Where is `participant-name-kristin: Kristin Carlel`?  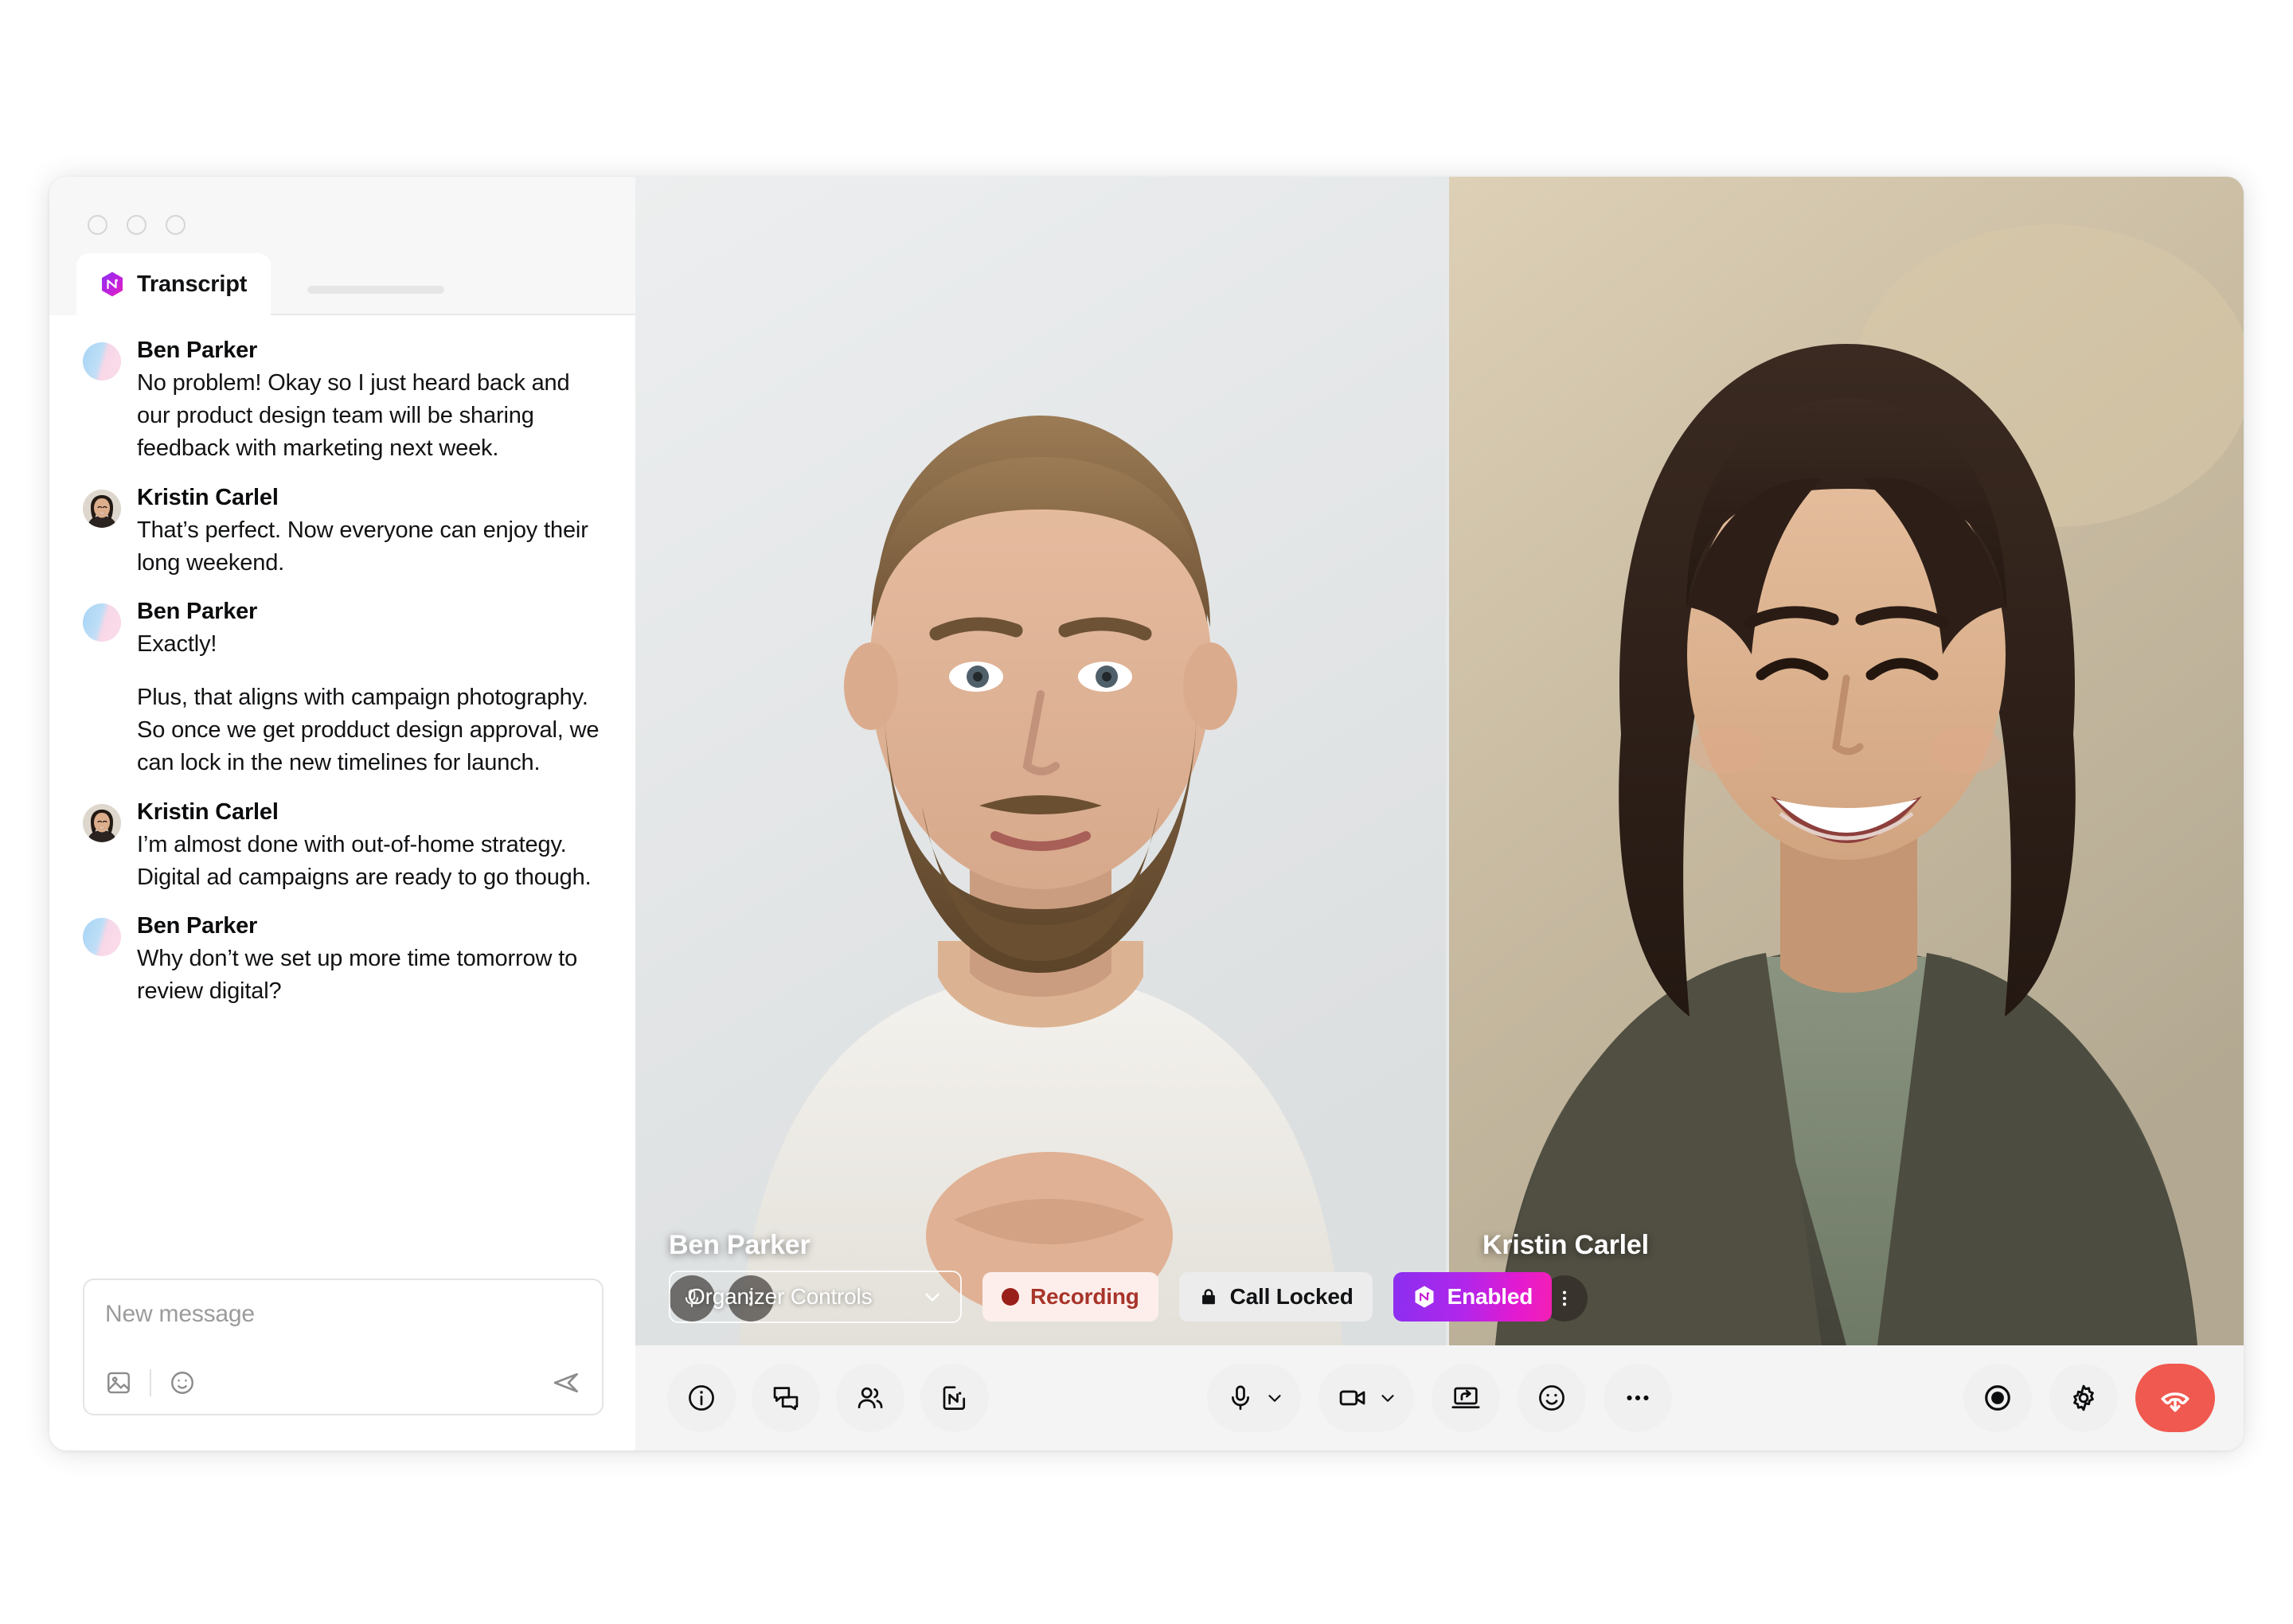 participant-name-kristin: Kristin Carlel is located at coordinates (1565, 1245).